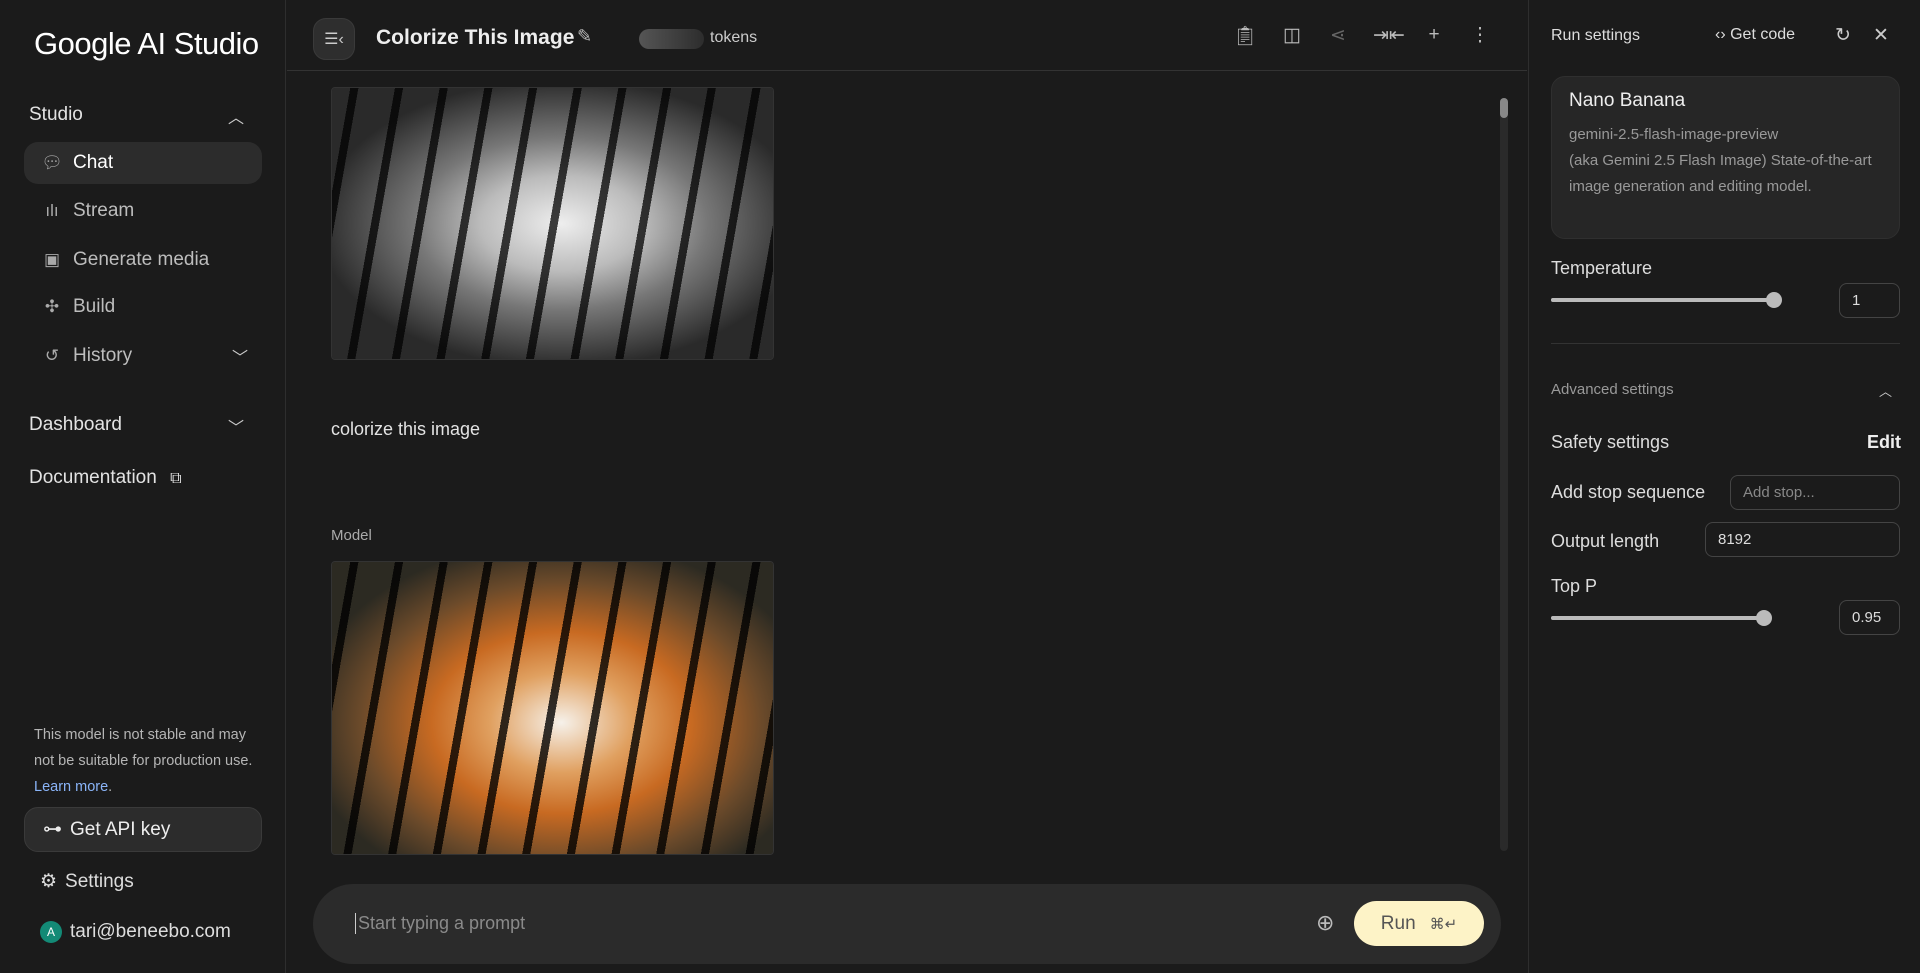 The height and width of the screenshot is (973, 1920). I want to click on model-name: Nano Banana, so click(1627, 100).